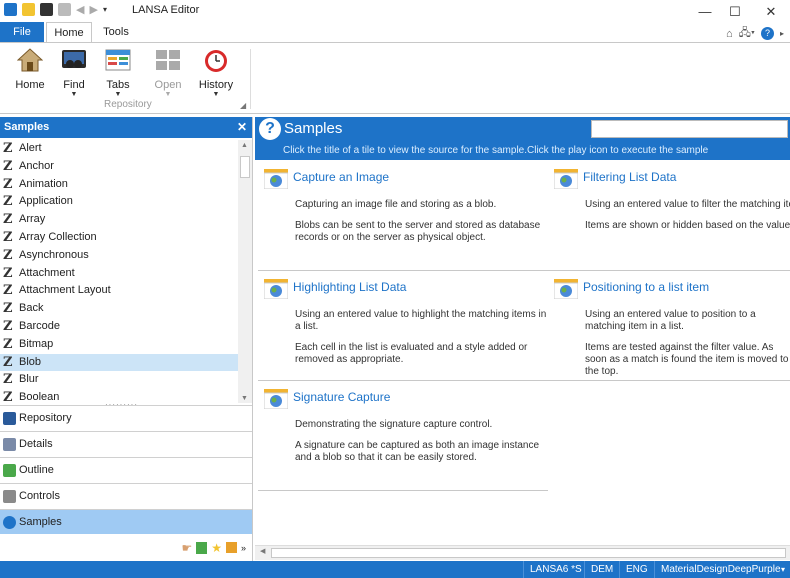  What do you see at coordinates (126, 443) in the screenshot?
I see `nav-details: Details` at bounding box center [126, 443].